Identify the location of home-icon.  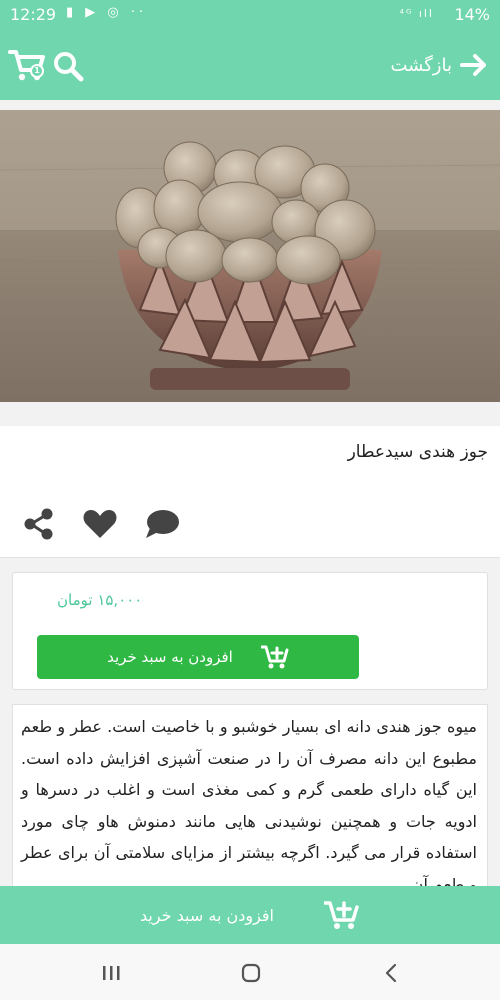
(251, 973).